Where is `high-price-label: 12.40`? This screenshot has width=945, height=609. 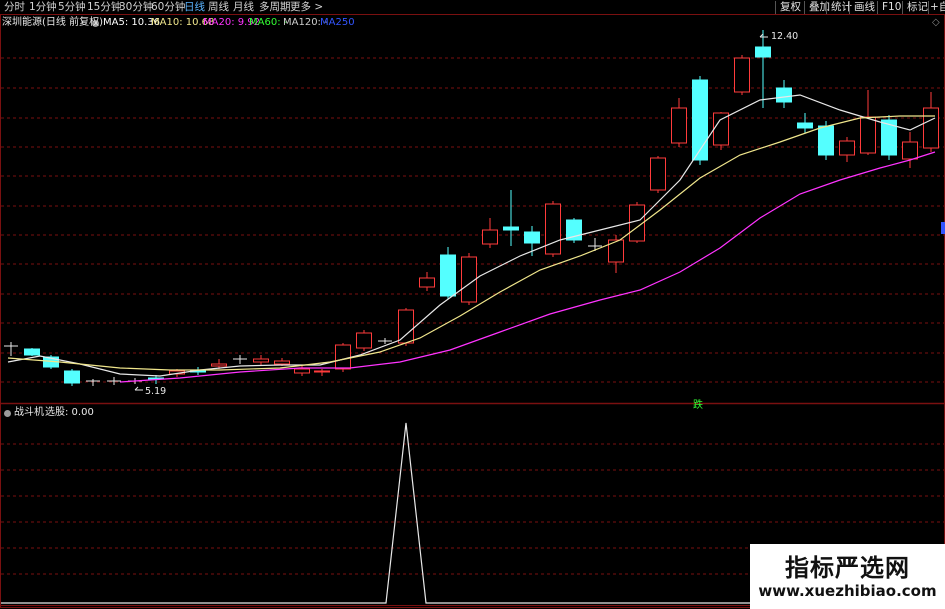 high-price-label: 12.40 is located at coordinates (785, 36).